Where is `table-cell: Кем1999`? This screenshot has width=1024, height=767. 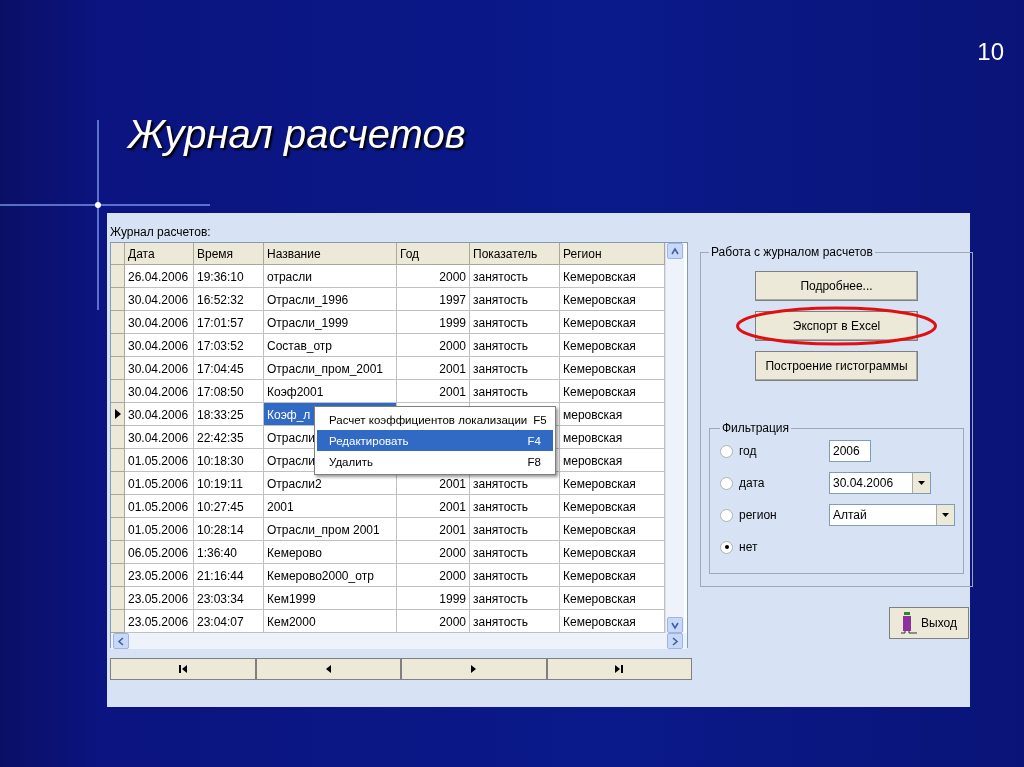
table-cell: Кем1999 is located at coordinates (330, 598).